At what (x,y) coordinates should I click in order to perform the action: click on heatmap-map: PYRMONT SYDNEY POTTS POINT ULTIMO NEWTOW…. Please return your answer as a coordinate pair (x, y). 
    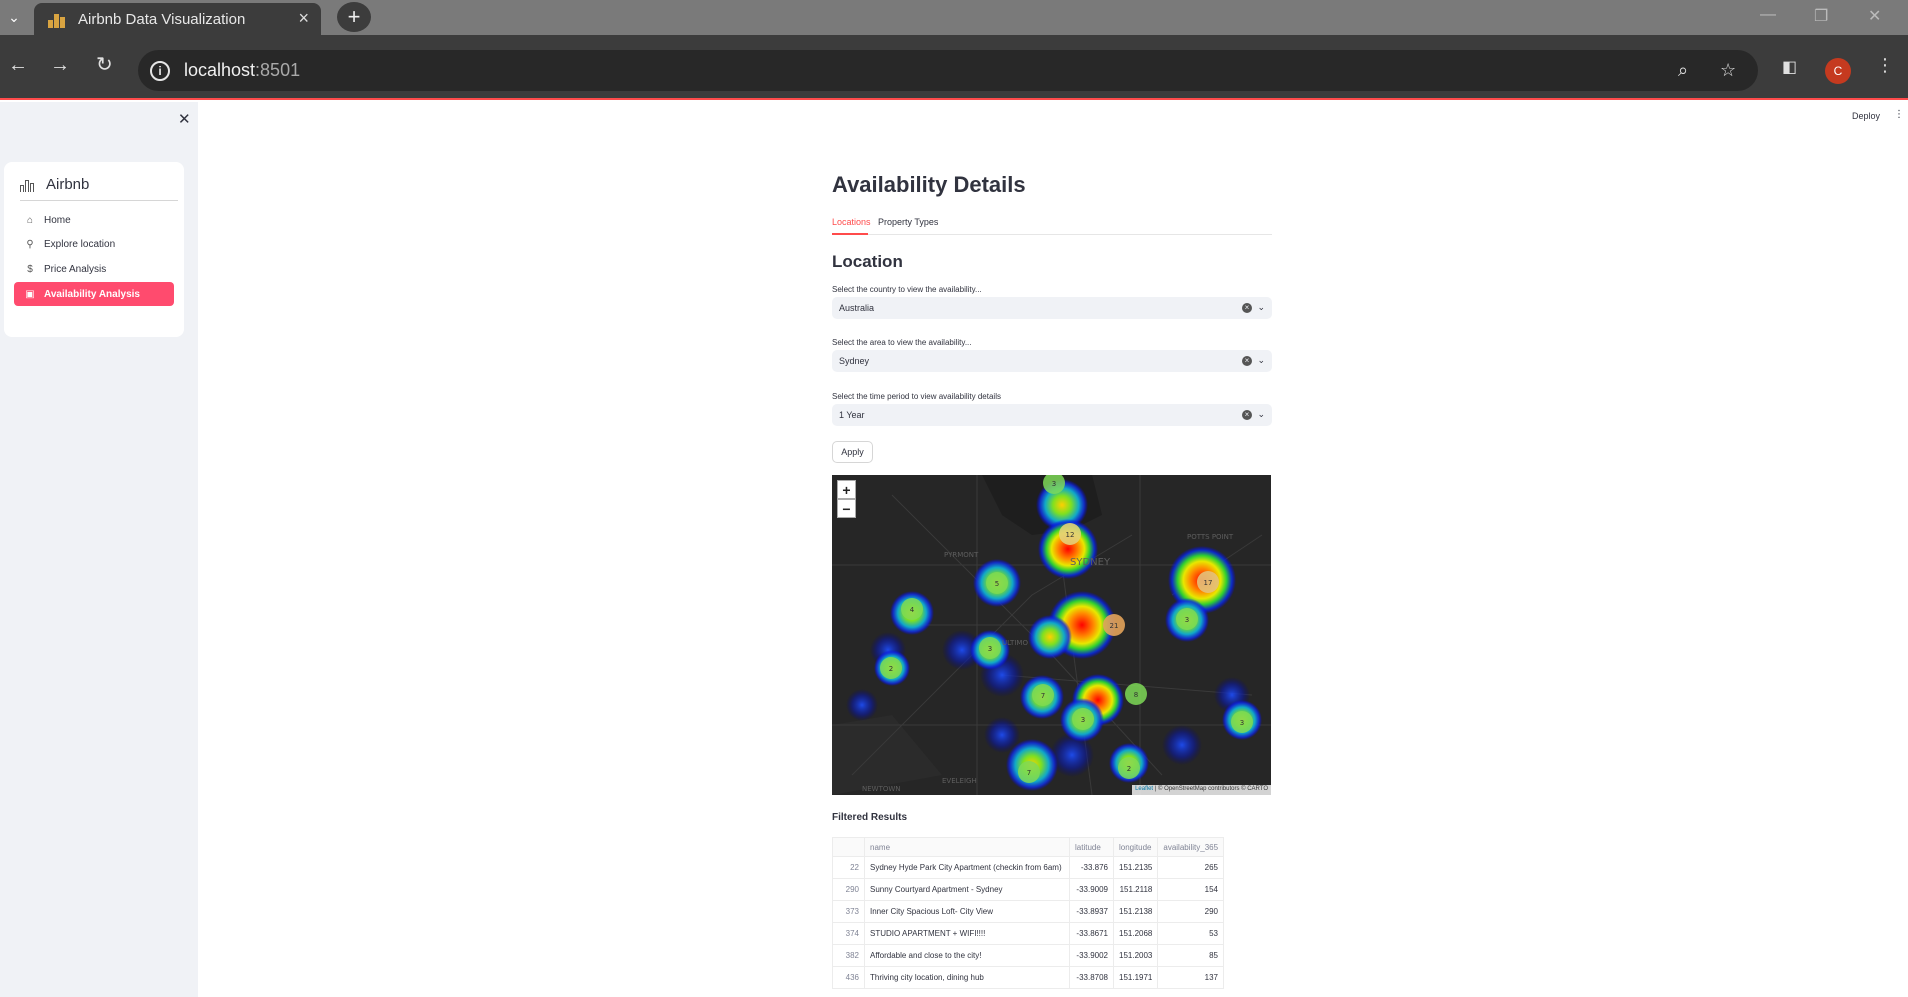
    Looking at the image, I should click on (1051, 635).